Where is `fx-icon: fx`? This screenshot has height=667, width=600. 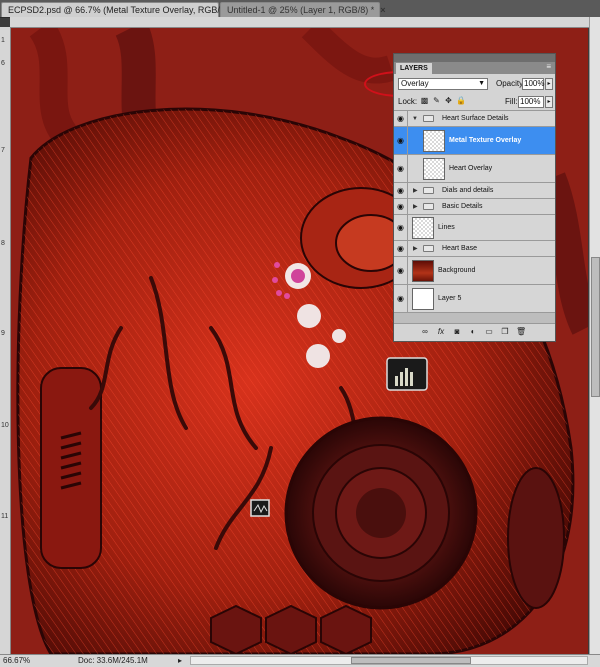
fx-icon: fx is located at coordinates (441, 332).